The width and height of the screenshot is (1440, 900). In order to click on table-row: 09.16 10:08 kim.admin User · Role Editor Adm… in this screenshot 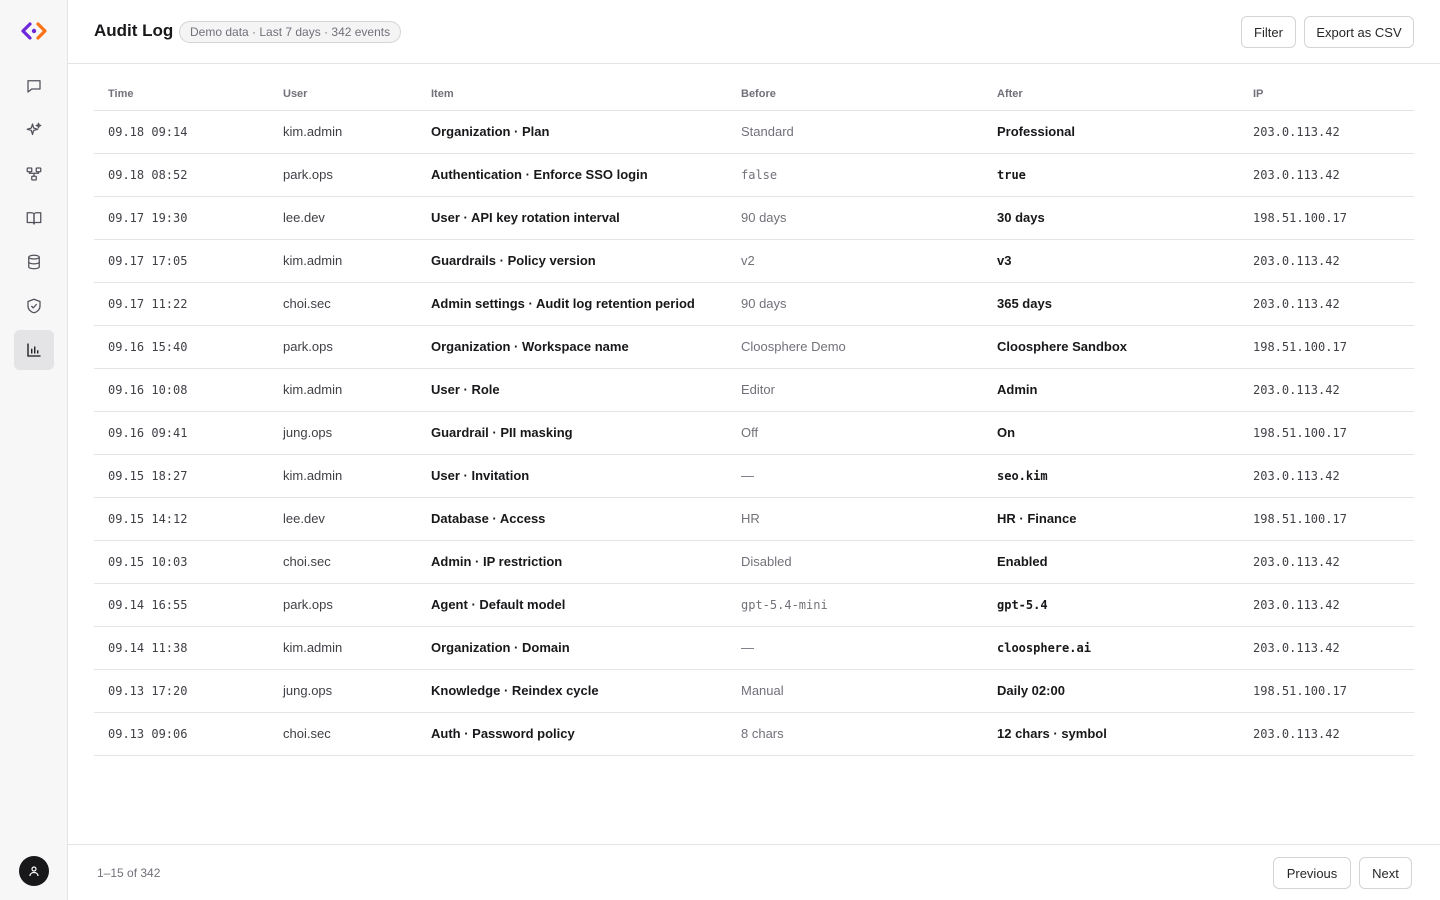, I will do `click(754, 390)`.